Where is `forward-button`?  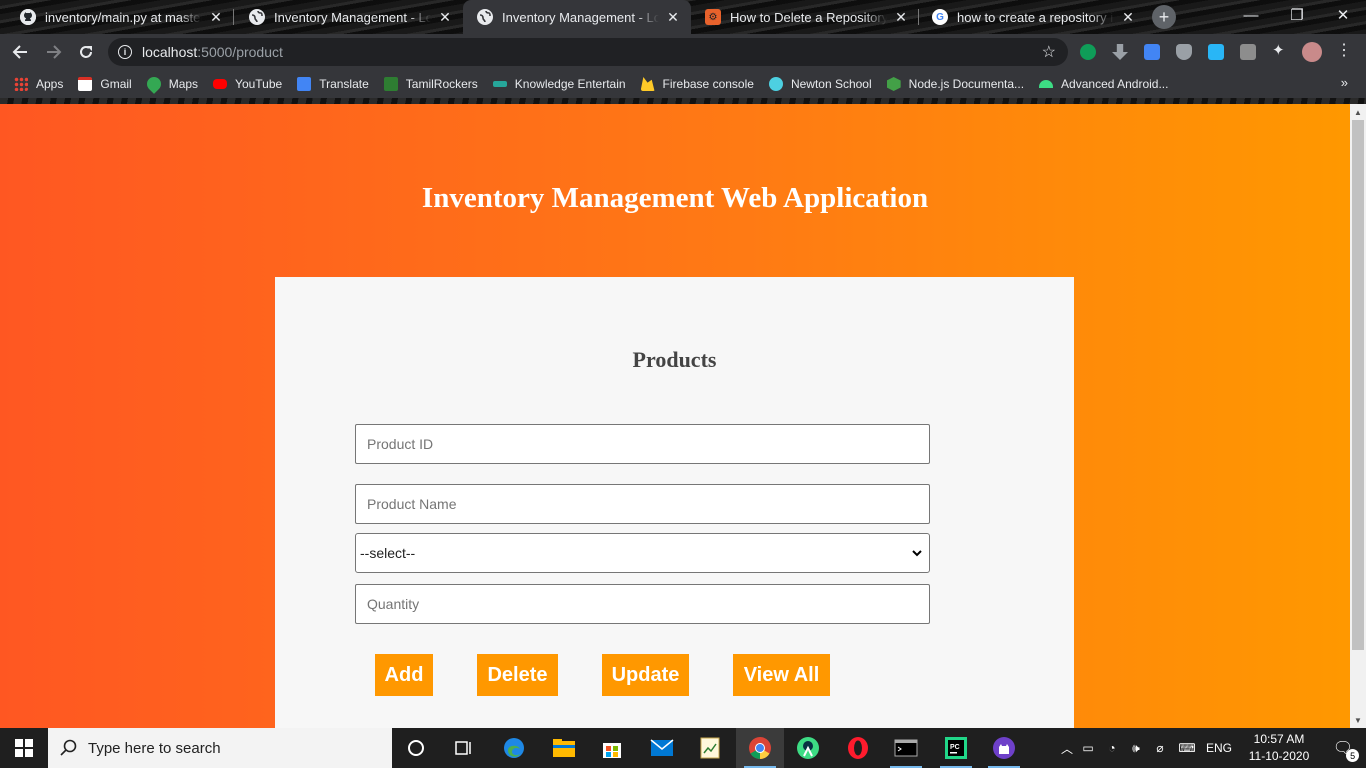
forward-button is located at coordinates (54, 52).